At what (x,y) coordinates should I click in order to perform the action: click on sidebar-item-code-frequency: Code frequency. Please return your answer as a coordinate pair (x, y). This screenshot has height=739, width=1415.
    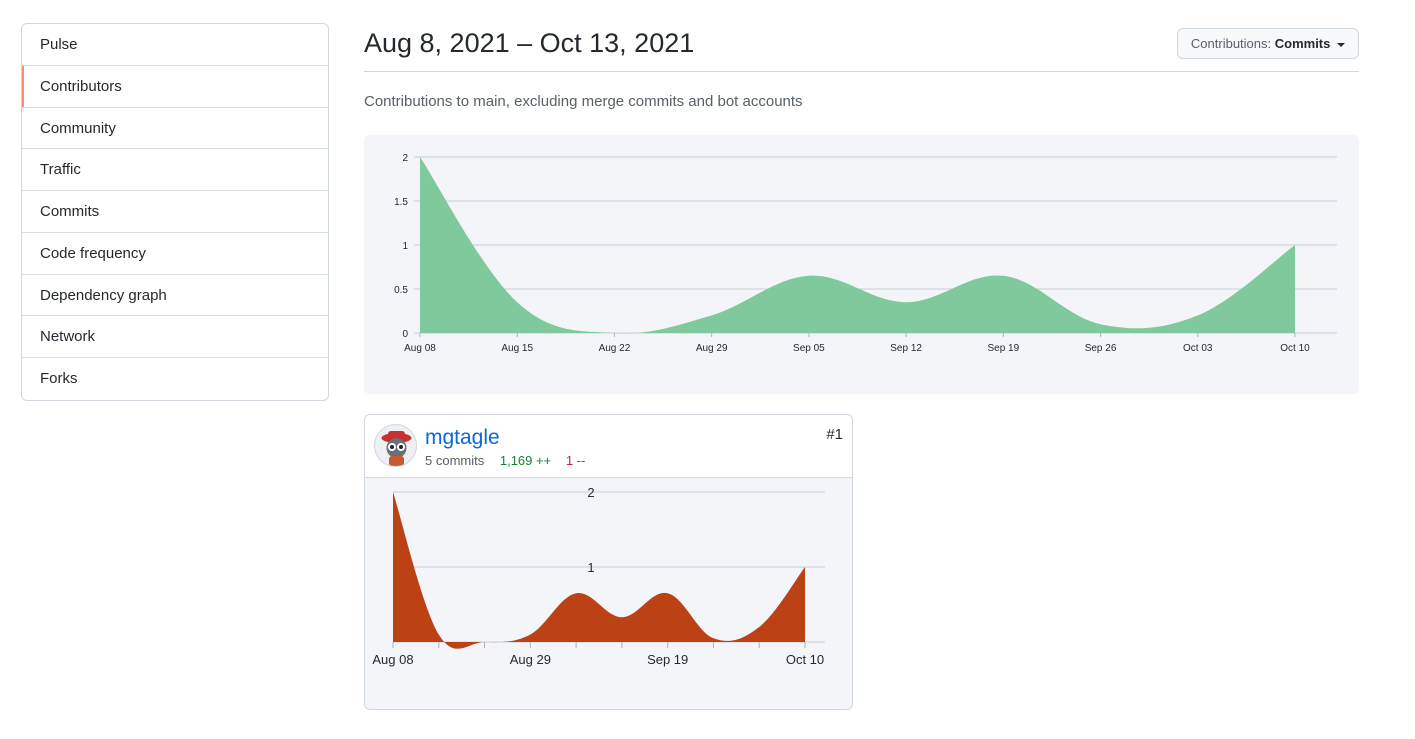
    Looking at the image, I should click on (175, 254).